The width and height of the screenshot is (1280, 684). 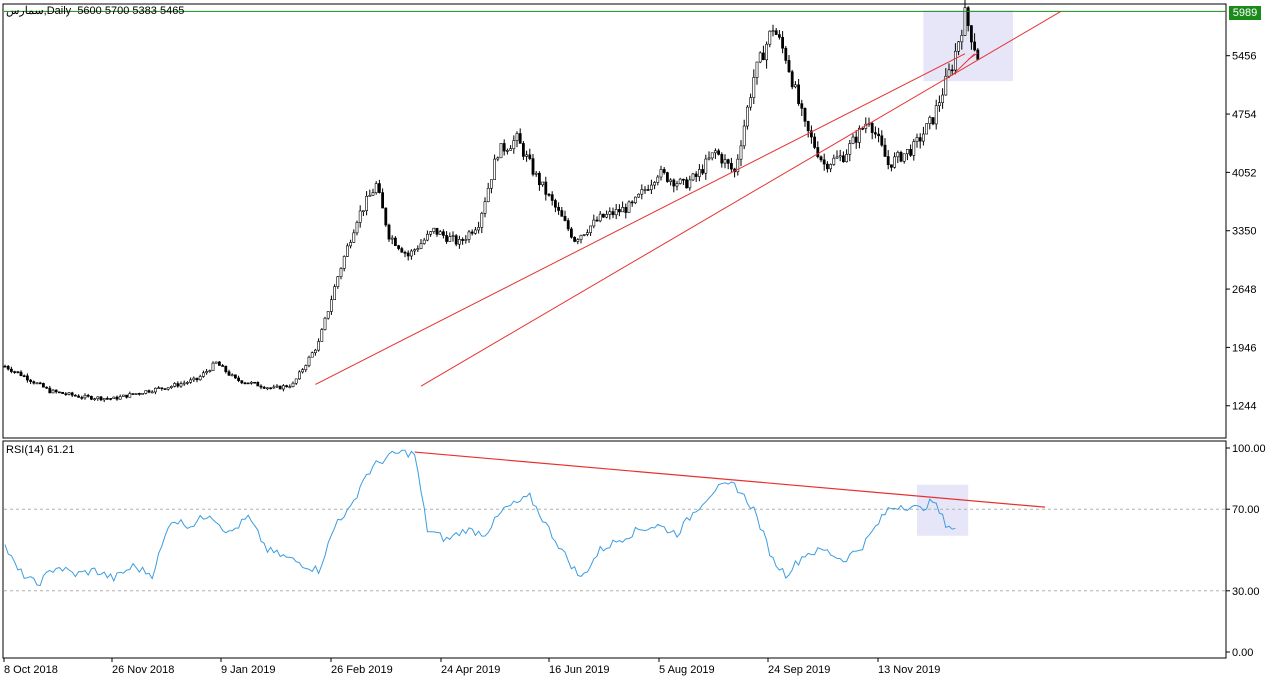 I want to click on time-tick-label: 8 Oct 2018, so click(x=31, y=670).